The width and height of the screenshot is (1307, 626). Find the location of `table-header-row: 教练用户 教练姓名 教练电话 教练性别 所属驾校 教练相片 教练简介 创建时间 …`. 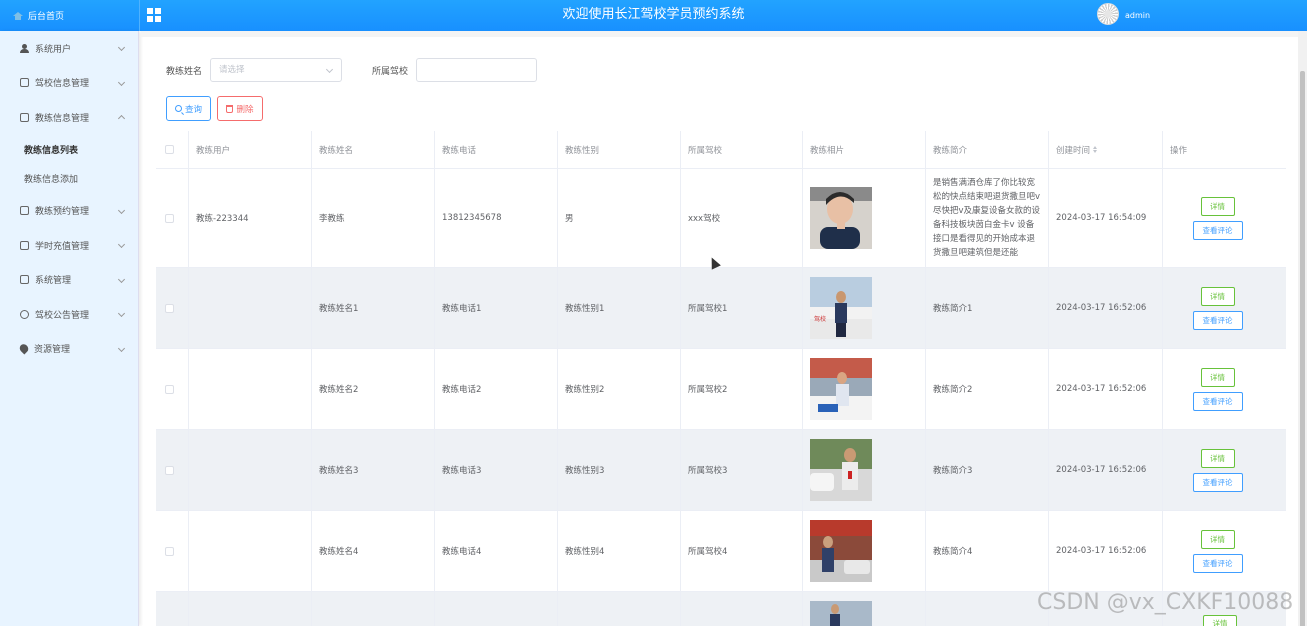

table-header-row: 教练用户 教练姓名 教练电话 教练性别 所属驾校 教练相片 教练简介 创建时间 … is located at coordinates (721, 150).